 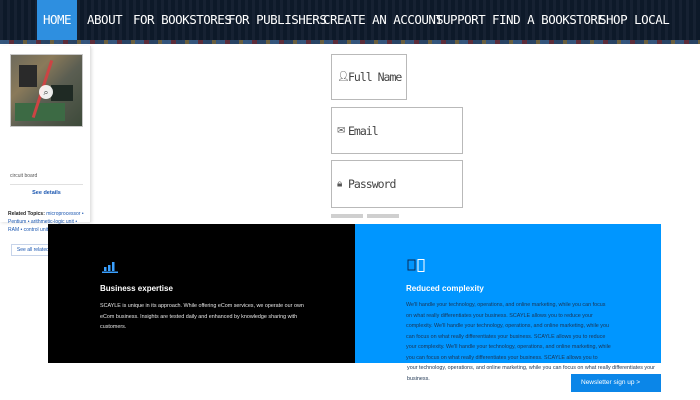 What do you see at coordinates (46, 184) in the screenshot?
I see `divider` at bounding box center [46, 184].